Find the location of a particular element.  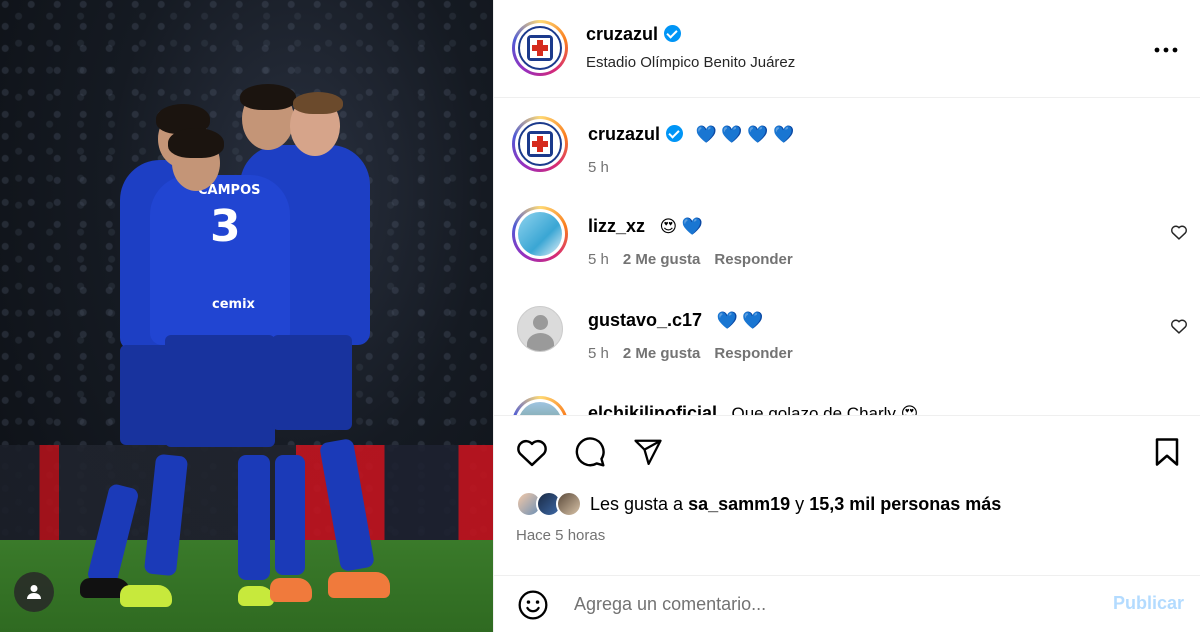

like-heart-icon is located at coordinates (532, 452).